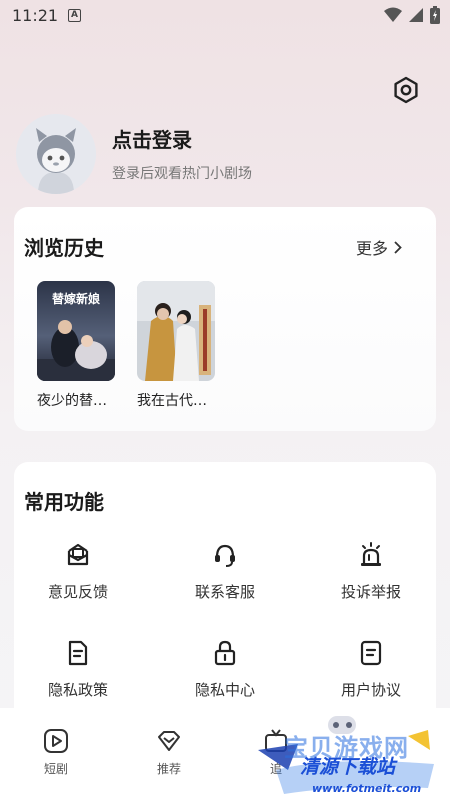  What do you see at coordinates (176, 331) in the screenshot?
I see `history-item-2-poster` at bounding box center [176, 331].